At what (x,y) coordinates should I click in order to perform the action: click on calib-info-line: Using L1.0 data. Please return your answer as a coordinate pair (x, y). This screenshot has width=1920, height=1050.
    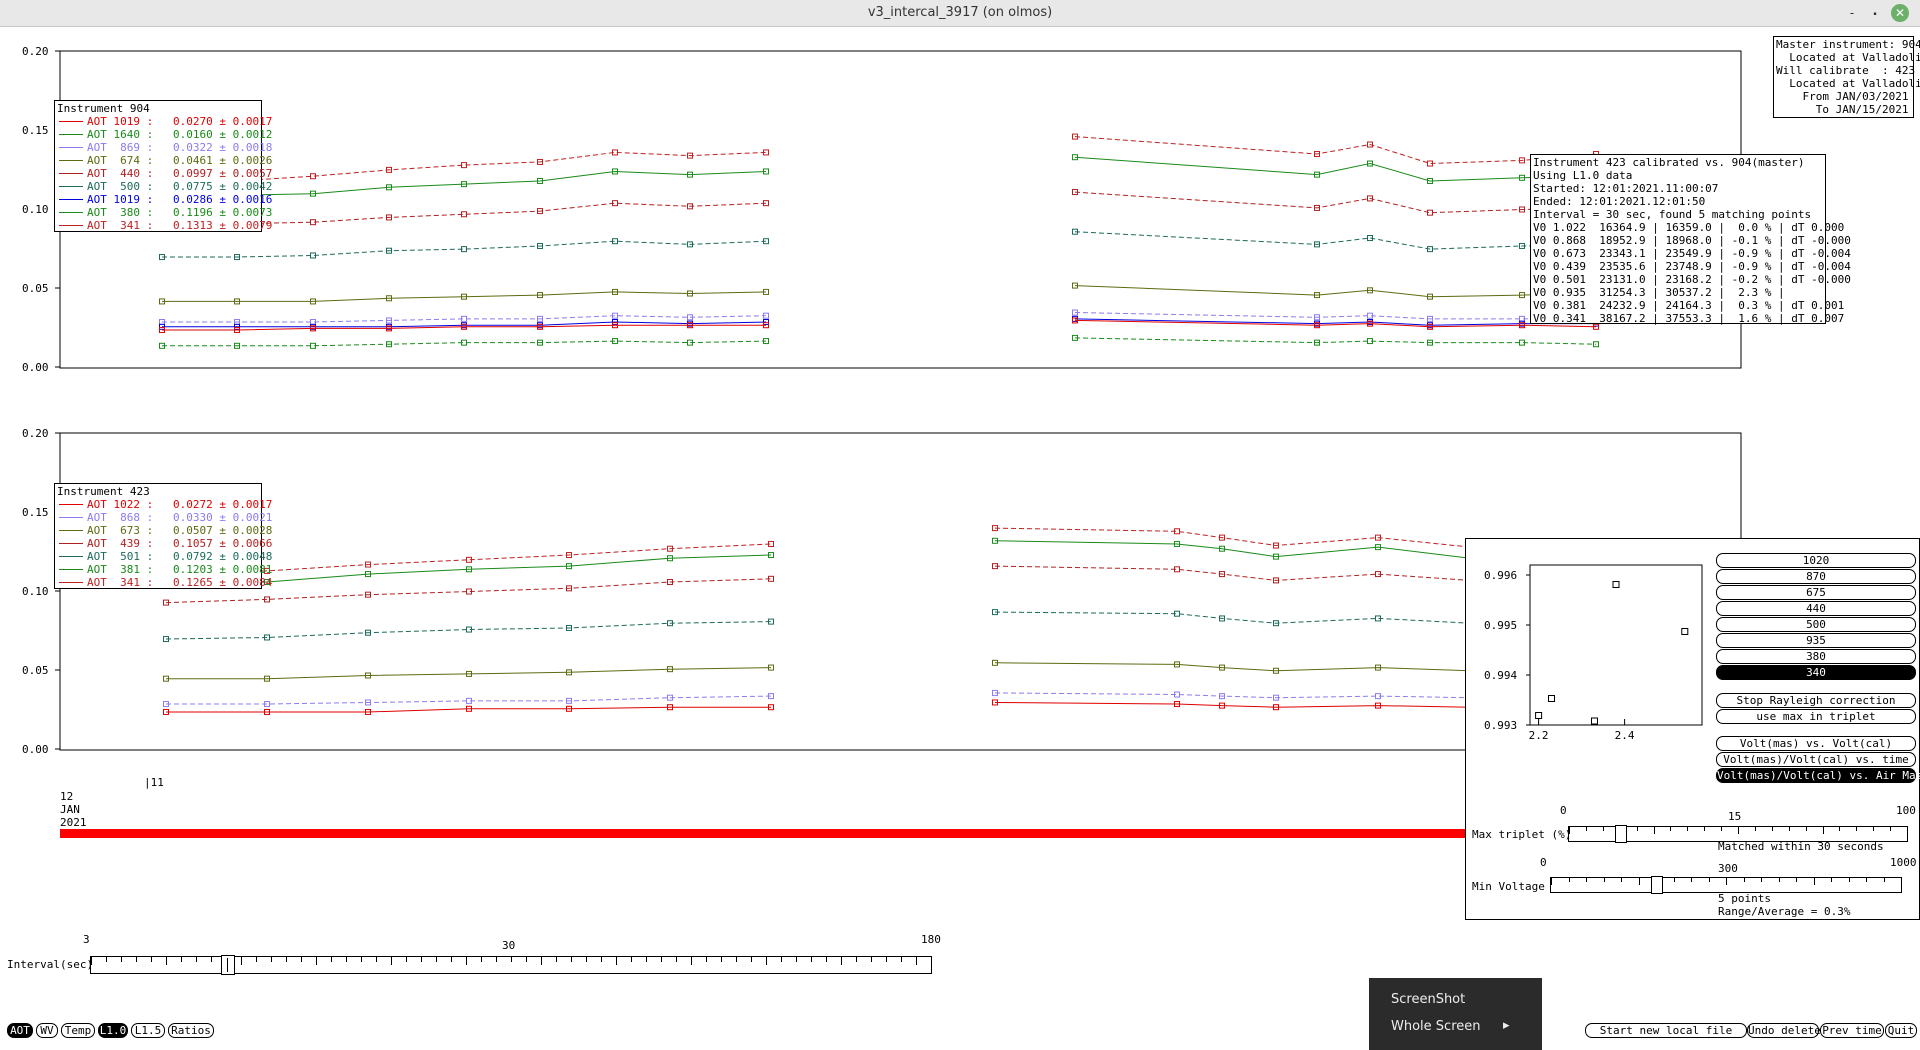
    Looking at the image, I should click on (1583, 175).